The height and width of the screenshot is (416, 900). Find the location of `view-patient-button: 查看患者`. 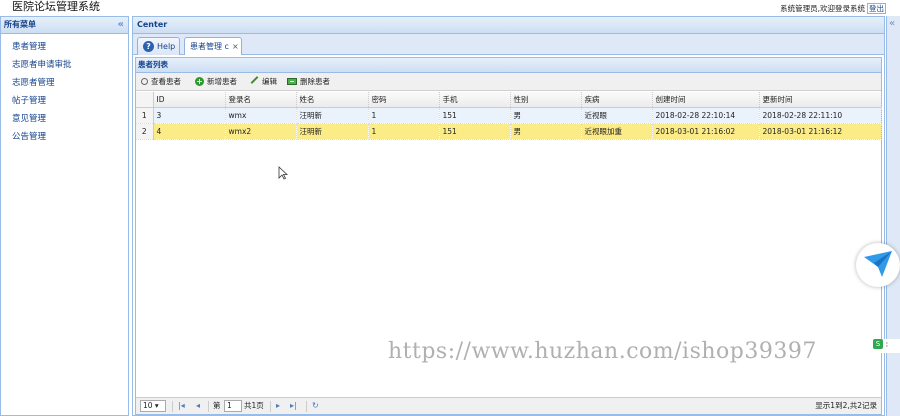

view-patient-button: 查看患者 is located at coordinates (161, 82).